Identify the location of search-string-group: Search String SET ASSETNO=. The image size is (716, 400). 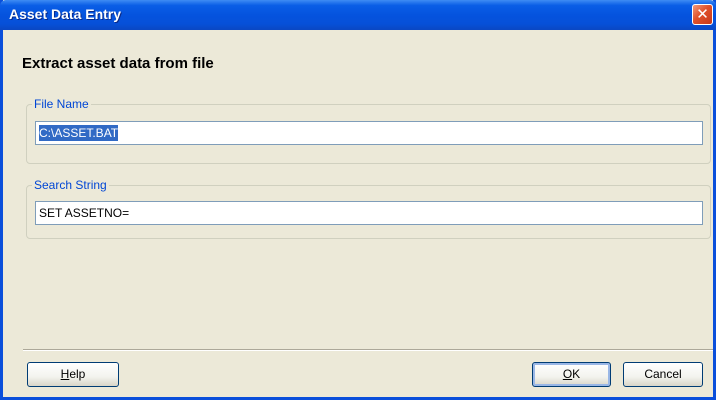
(368, 208).